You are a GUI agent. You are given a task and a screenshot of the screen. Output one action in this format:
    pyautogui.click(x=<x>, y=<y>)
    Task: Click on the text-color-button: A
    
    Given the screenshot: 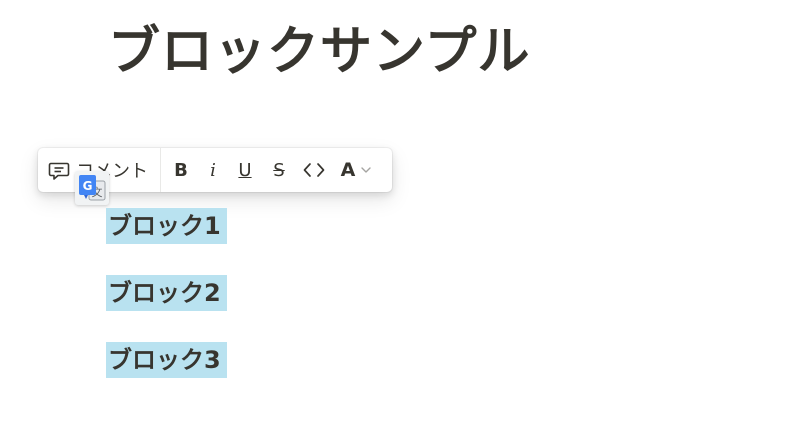 What is the action you would take?
    pyautogui.click(x=356, y=170)
    